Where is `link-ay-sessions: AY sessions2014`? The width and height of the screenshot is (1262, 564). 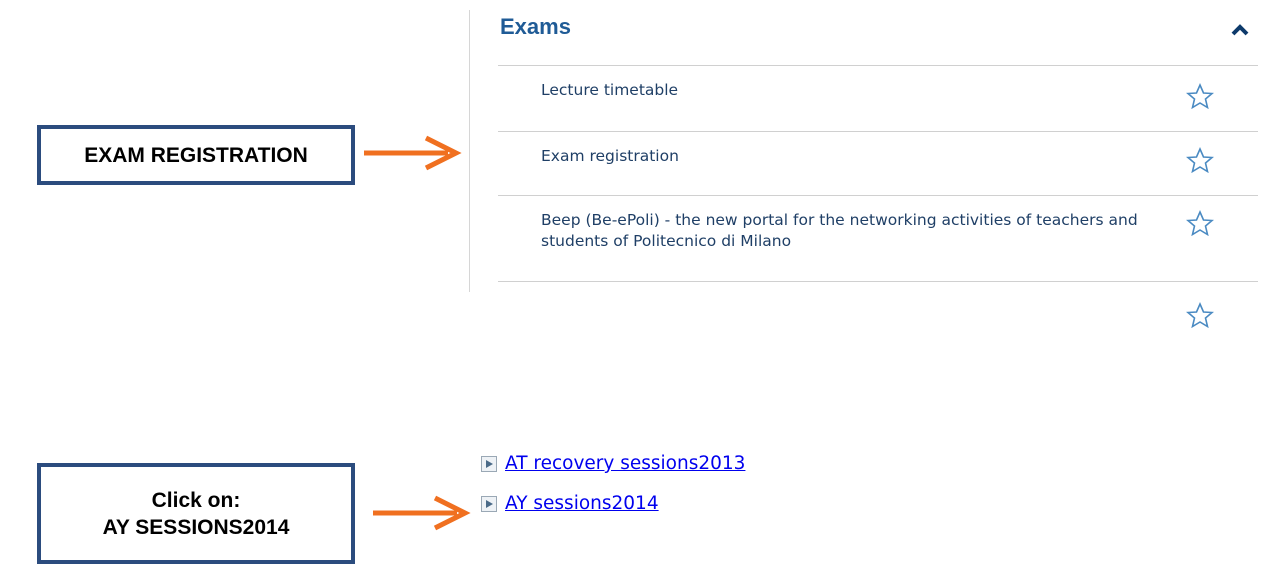
link-ay-sessions: AY sessions2014 is located at coordinates (582, 503).